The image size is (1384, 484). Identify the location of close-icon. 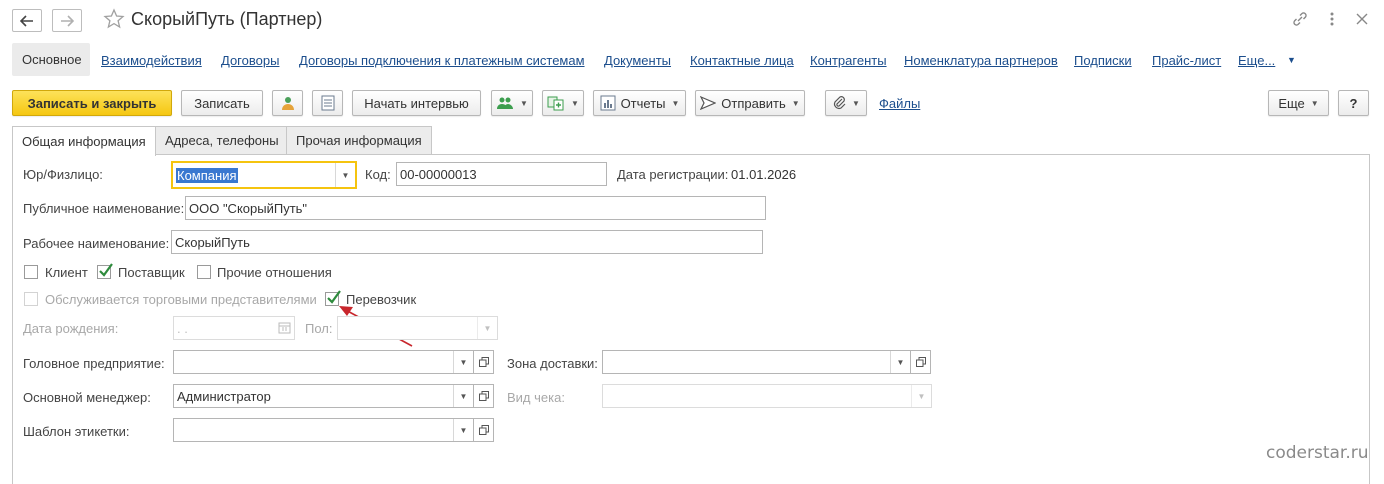
(1362, 19).